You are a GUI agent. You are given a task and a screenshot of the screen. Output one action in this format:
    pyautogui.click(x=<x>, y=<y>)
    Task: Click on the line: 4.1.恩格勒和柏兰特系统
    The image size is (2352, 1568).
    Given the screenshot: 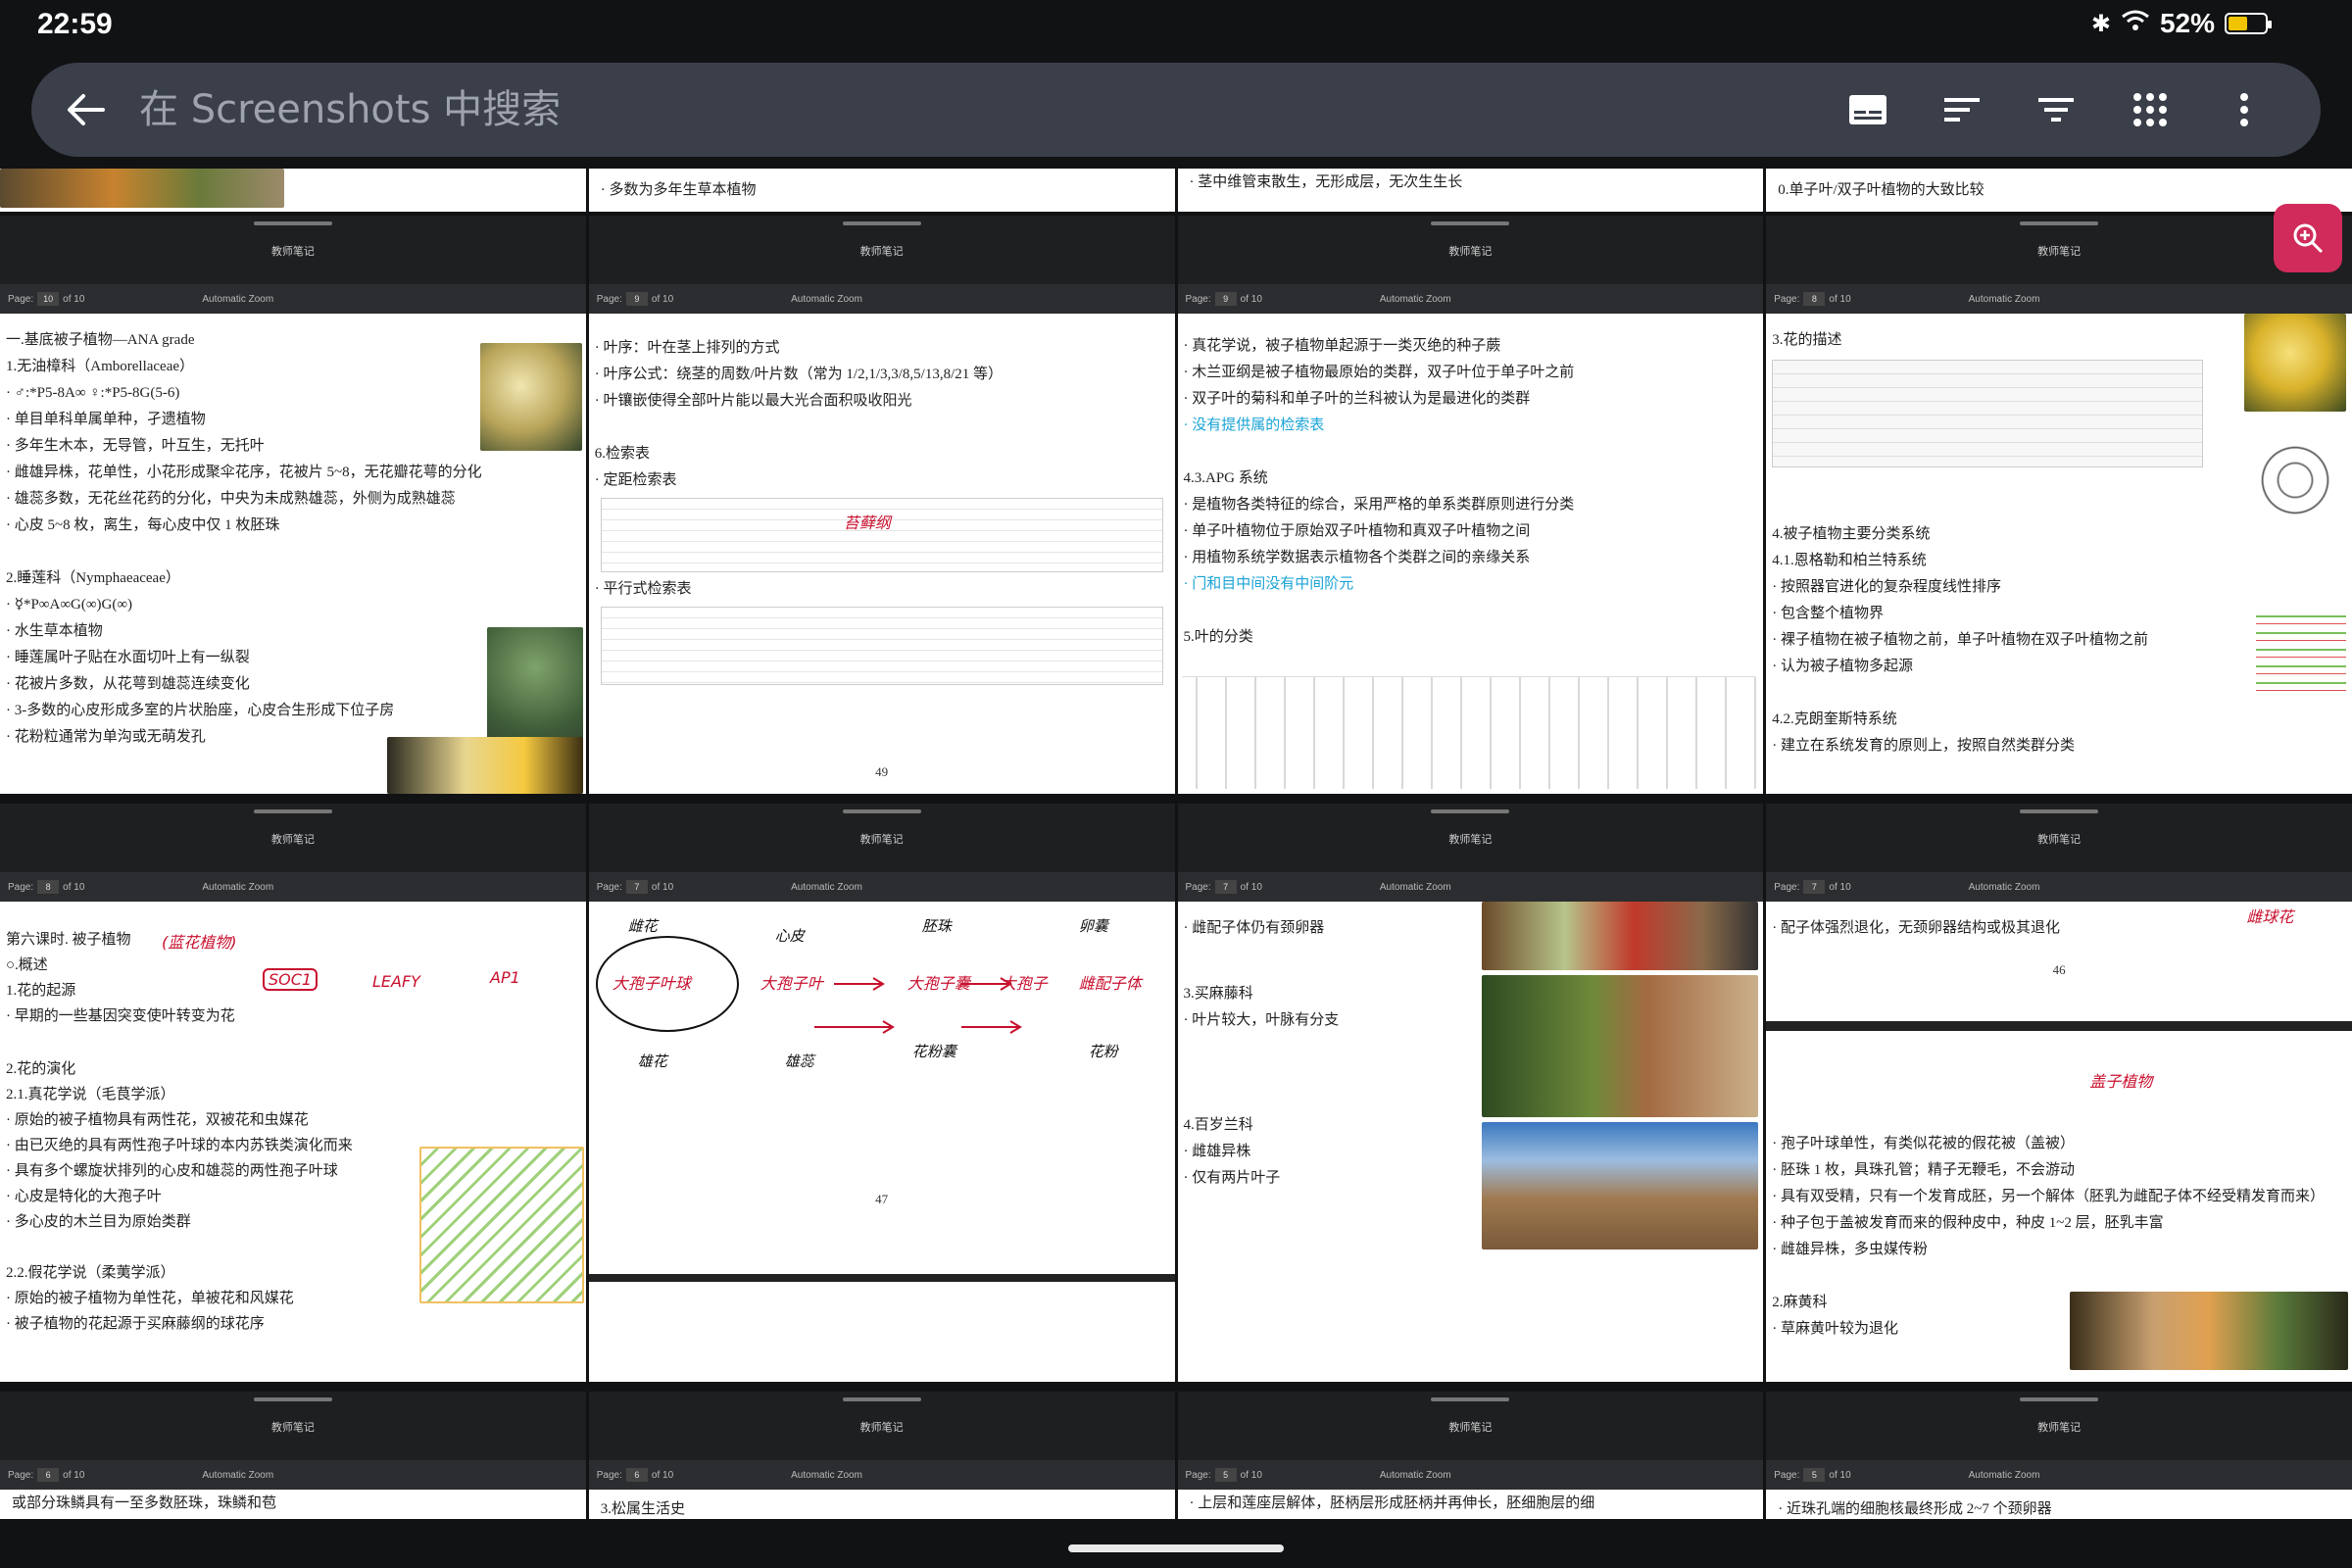 What is the action you would take?
    pyautogui.click(x=1849, y=560)
    